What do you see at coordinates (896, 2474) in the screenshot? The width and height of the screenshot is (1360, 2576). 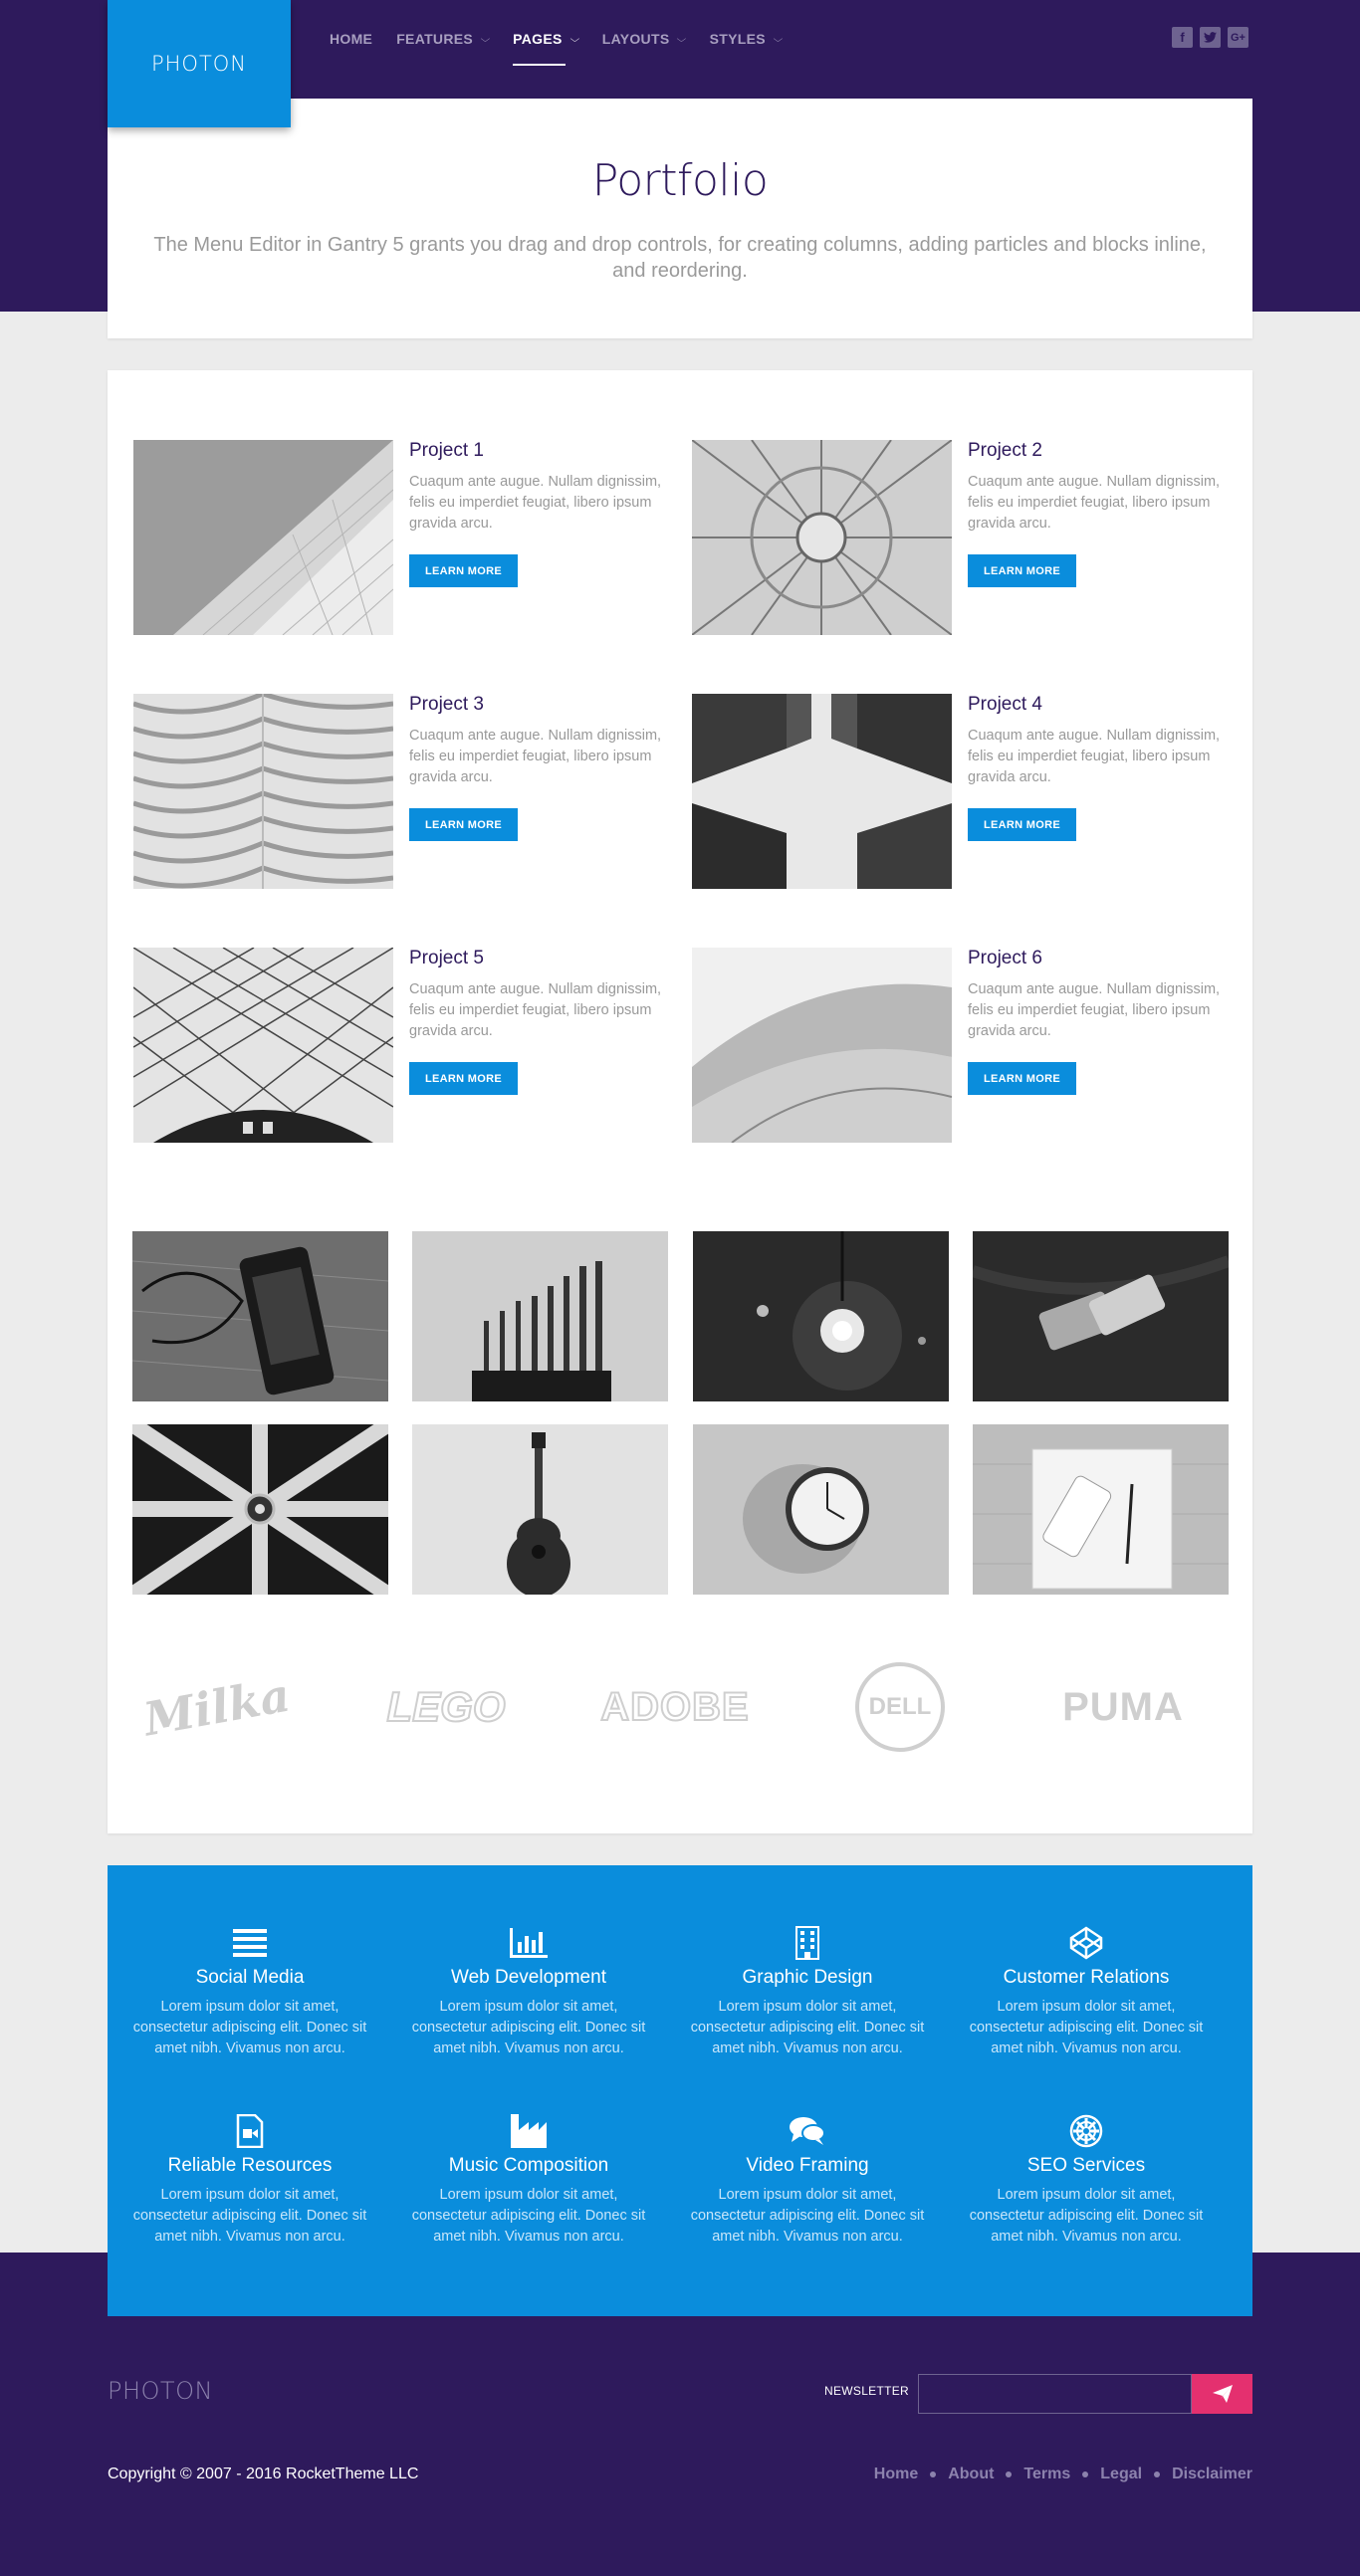 I see `footer-link-home: Home` at bounding box center [896, 2474].